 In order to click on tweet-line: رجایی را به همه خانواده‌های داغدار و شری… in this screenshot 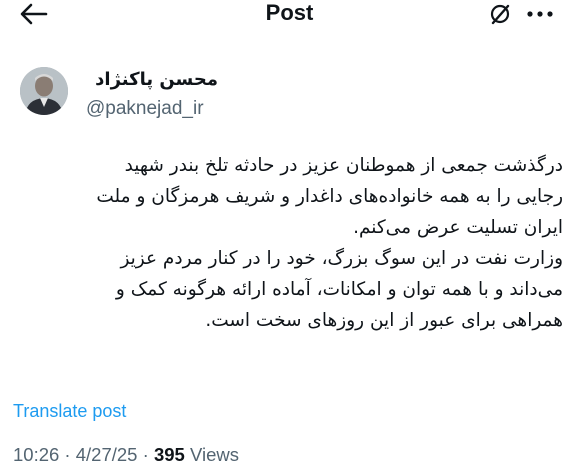, I will do `click(329, 196)`.